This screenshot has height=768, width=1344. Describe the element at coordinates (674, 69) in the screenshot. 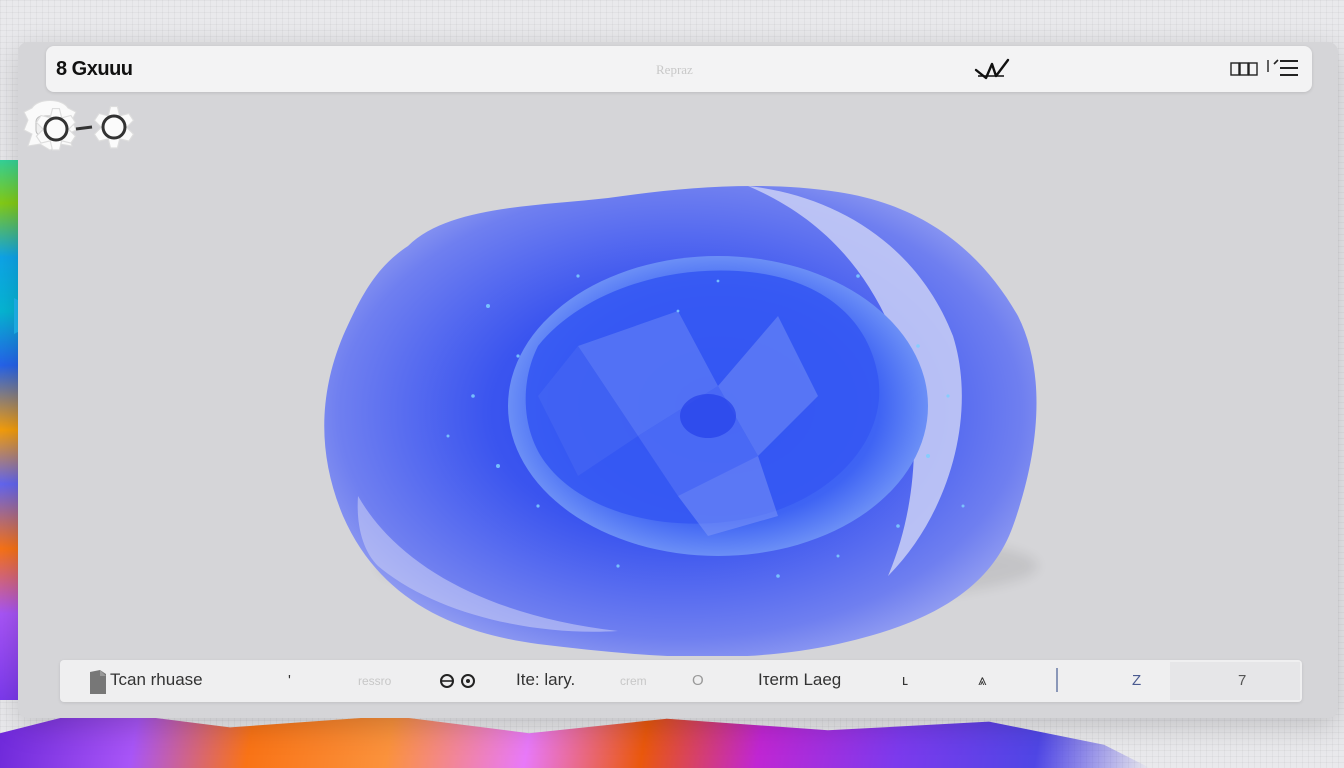

I see `center-caption: Repraz` at that location.